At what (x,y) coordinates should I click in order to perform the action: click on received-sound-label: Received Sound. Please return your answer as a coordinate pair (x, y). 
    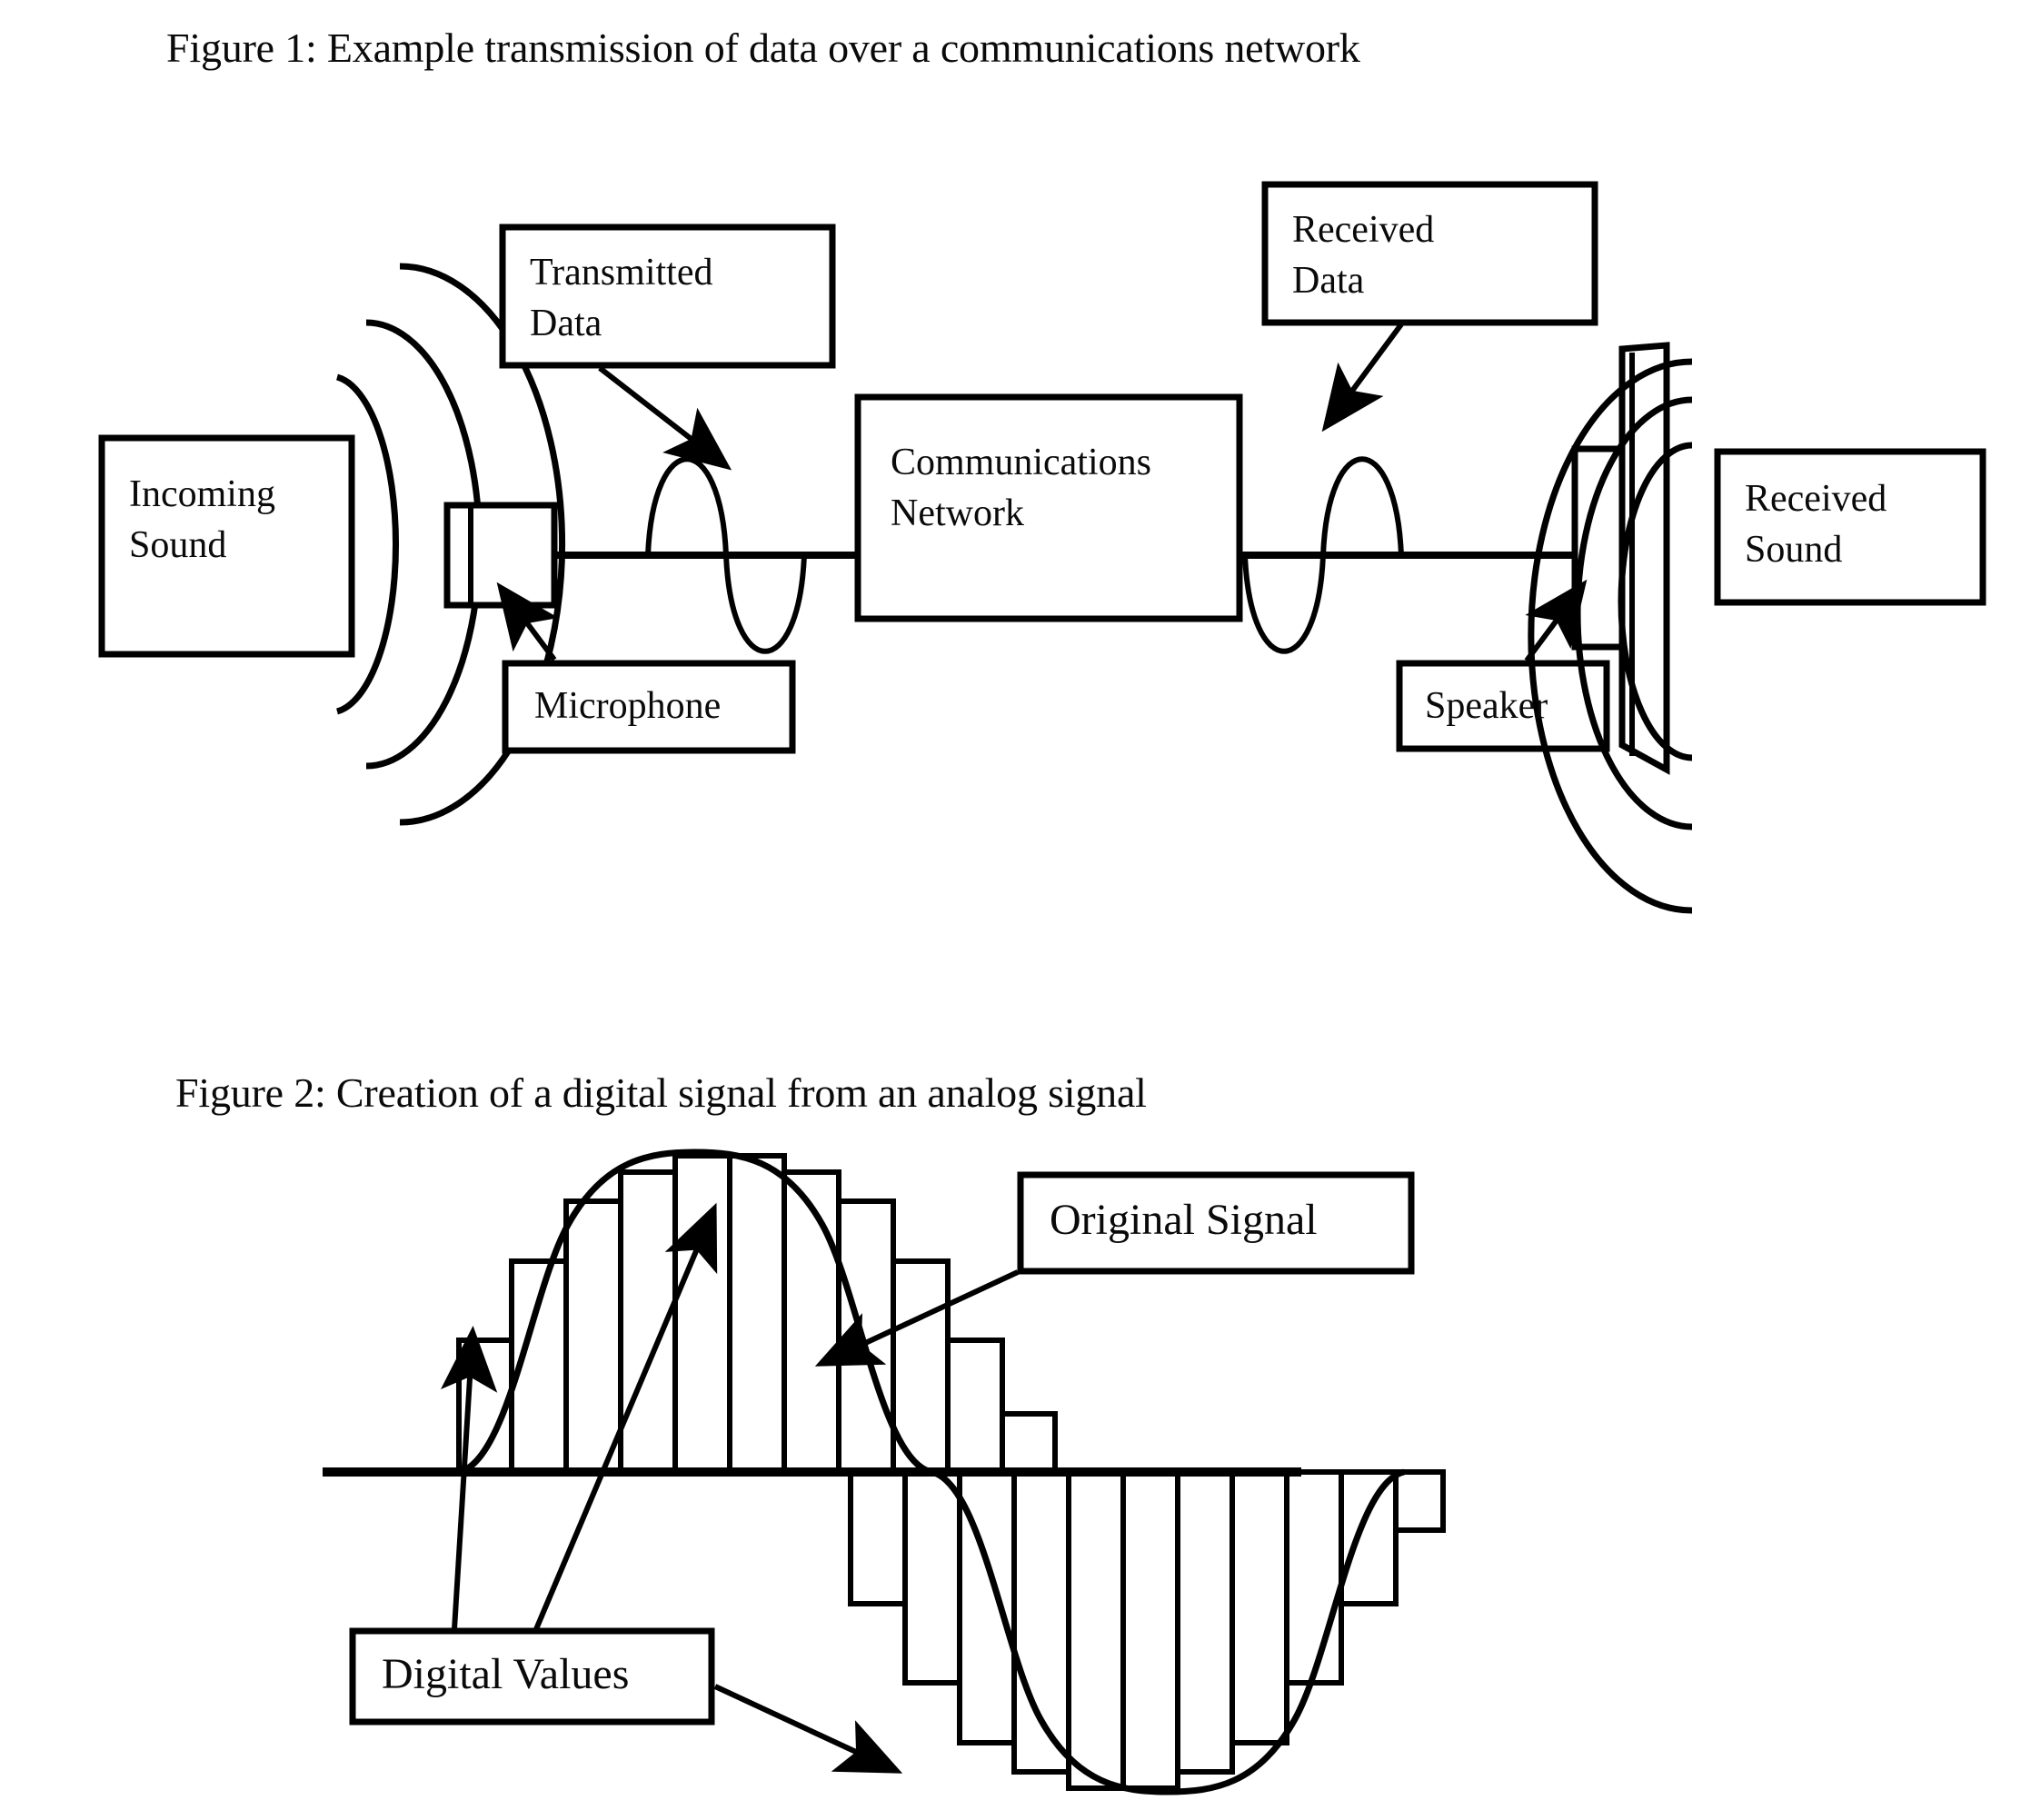
    Looking at the image, I should click on (1816, 525).